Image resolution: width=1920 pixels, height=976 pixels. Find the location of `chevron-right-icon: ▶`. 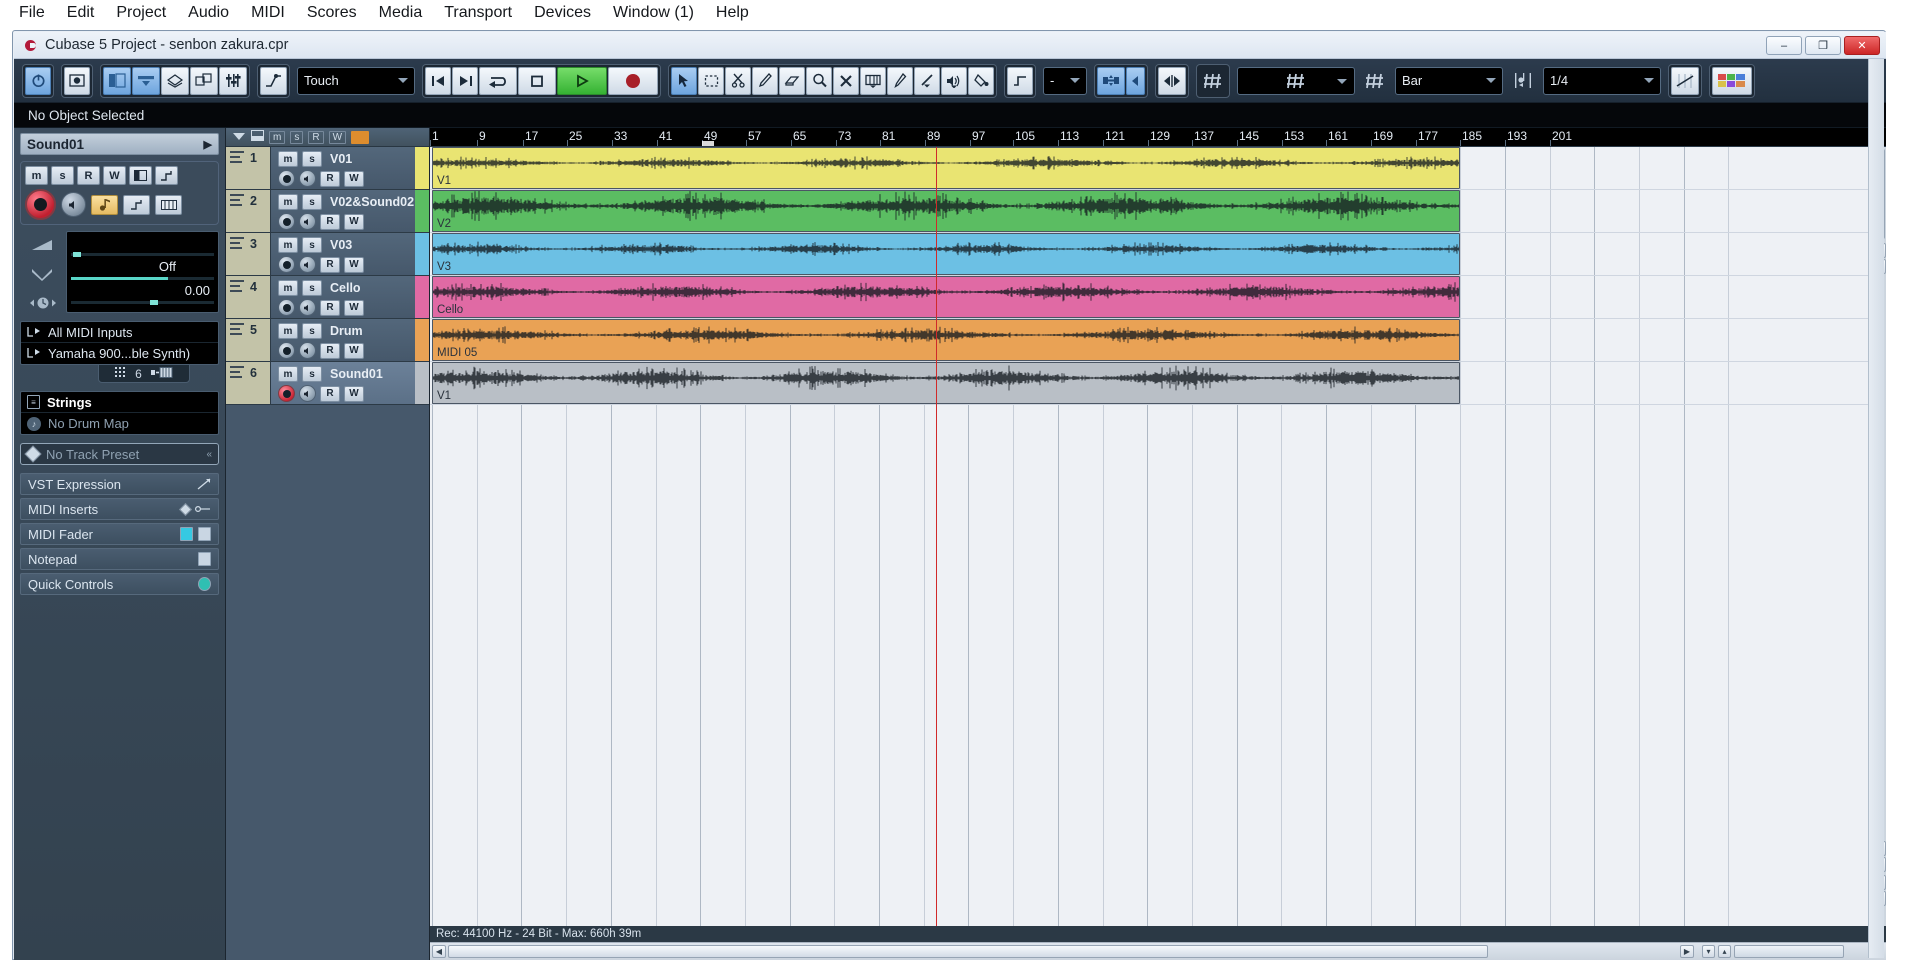

chevron-right-icon: ▶ is located at coordinates (208, 144).